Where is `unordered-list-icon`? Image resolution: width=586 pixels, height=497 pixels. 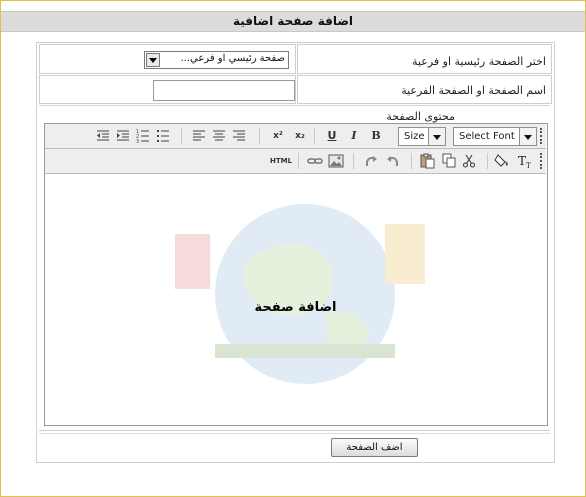 unordered-list-icon is located at coordinates (163, 136).